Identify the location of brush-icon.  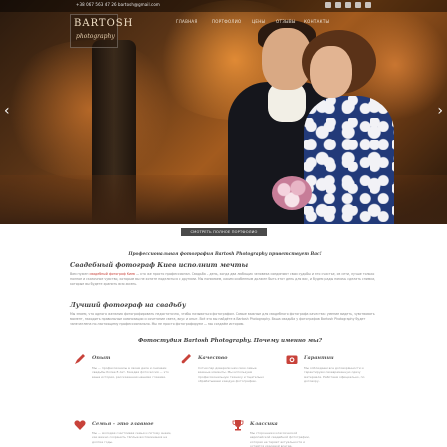
(186, 359).